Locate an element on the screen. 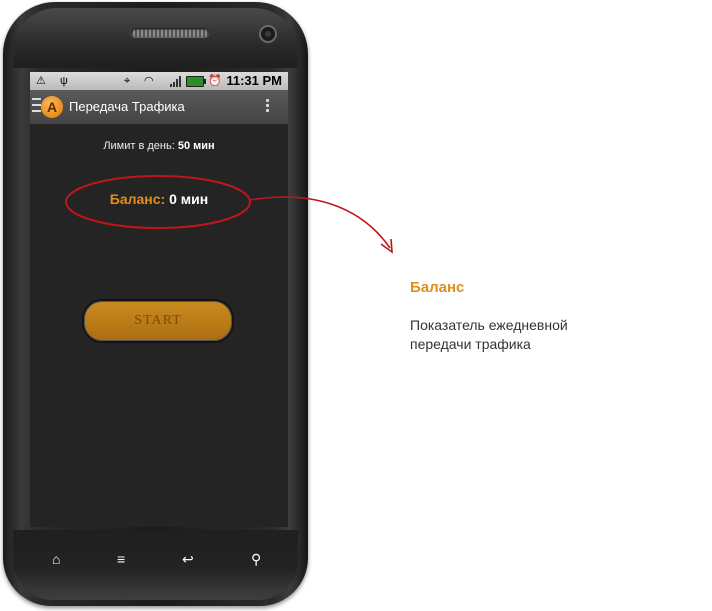  callout-arrowhead is located at coordinates (386, 246).